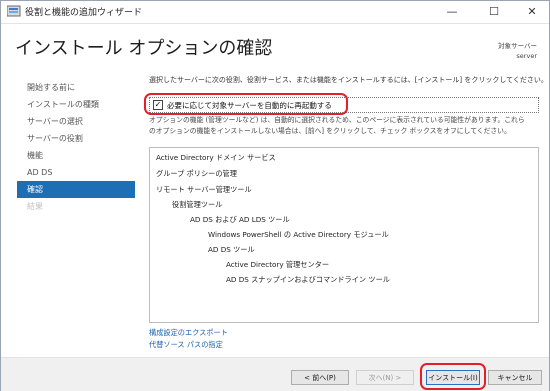 Image resolution: width=550 pixels, height=391 pixels. I want to click on server-manager-icon, so click(14, 11).